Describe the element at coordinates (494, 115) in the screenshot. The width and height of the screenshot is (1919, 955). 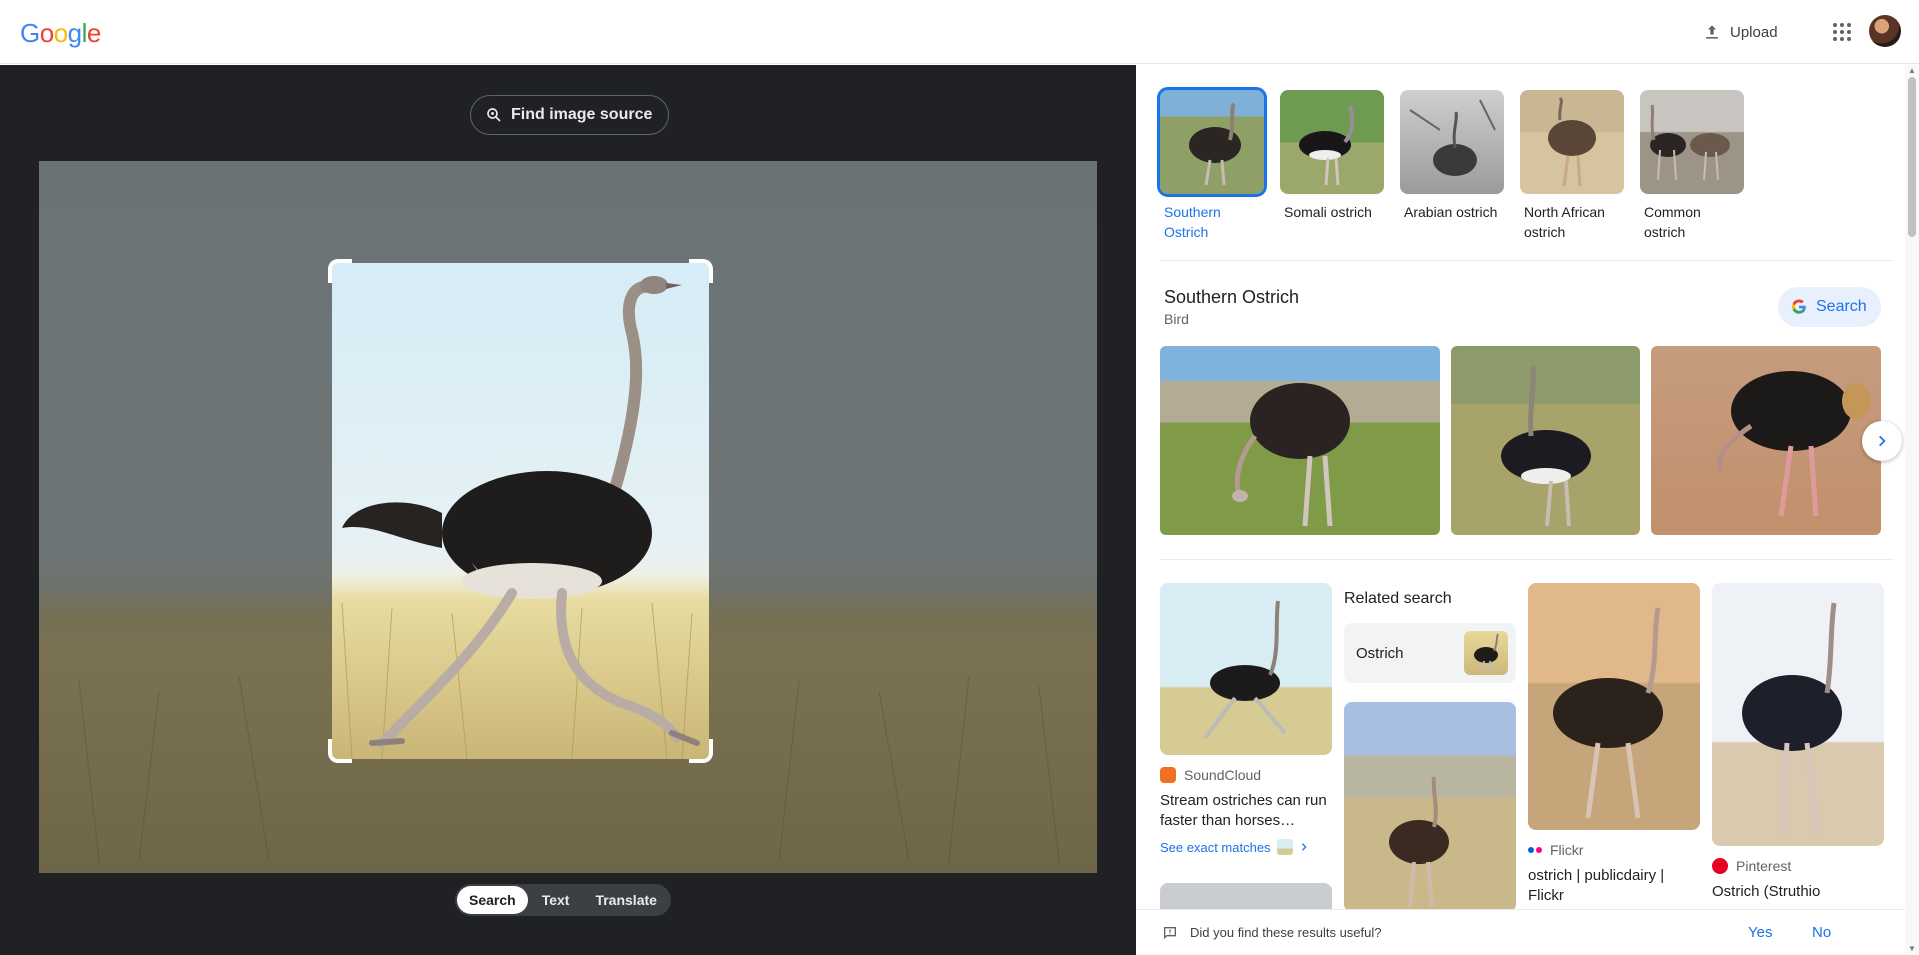
I see `lens-search-icon` at that location.